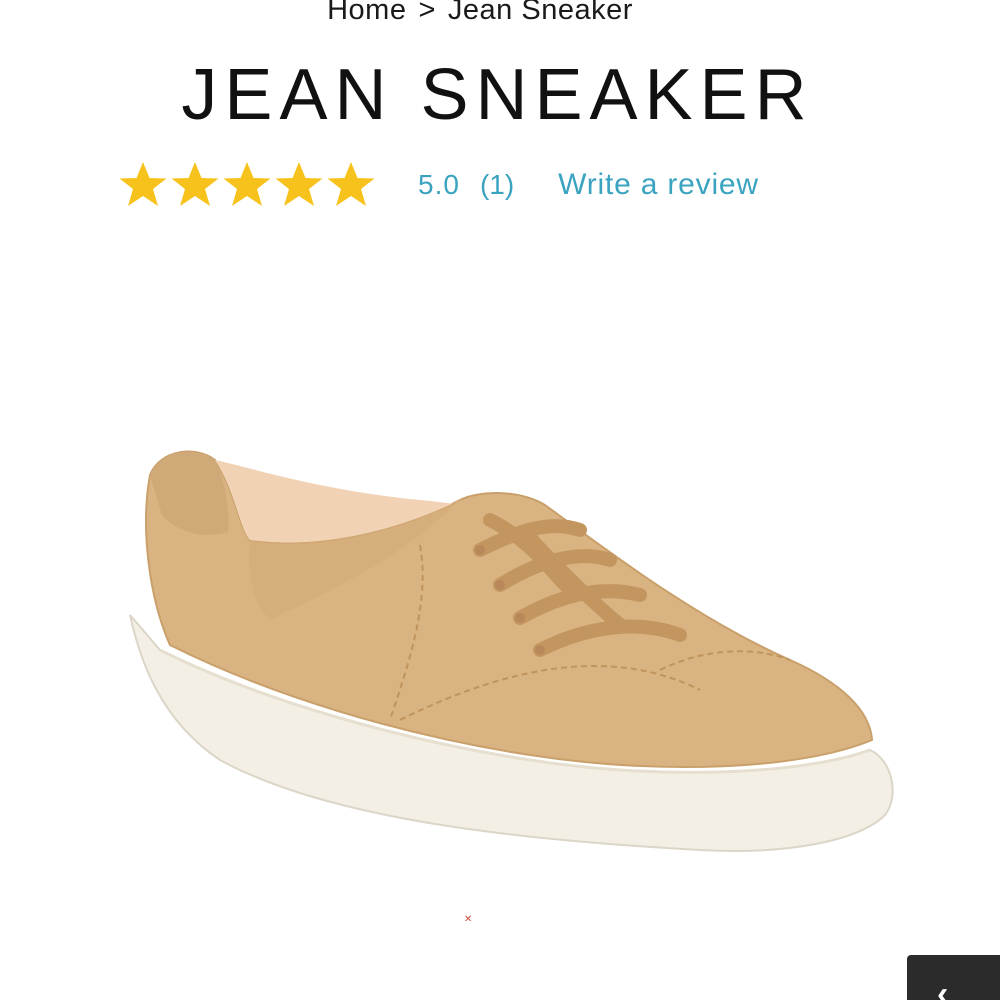 Image resolution: width=1000 pixels, height=1000 pixels. What do you see at coordinates (497, 185) in the screenshot?
I see `review-count: (1)` at bounding box center [497, 185].